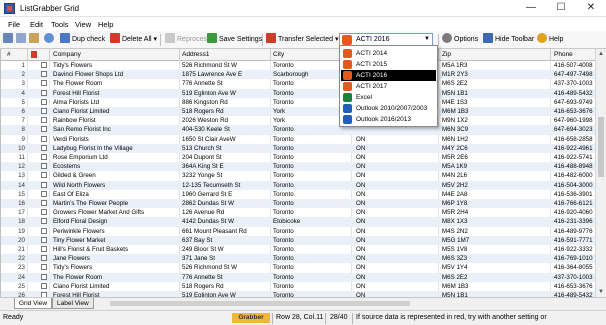 This screenshot has height=325, width=606. I want to click on cell-no: 15, so click(14, 194).